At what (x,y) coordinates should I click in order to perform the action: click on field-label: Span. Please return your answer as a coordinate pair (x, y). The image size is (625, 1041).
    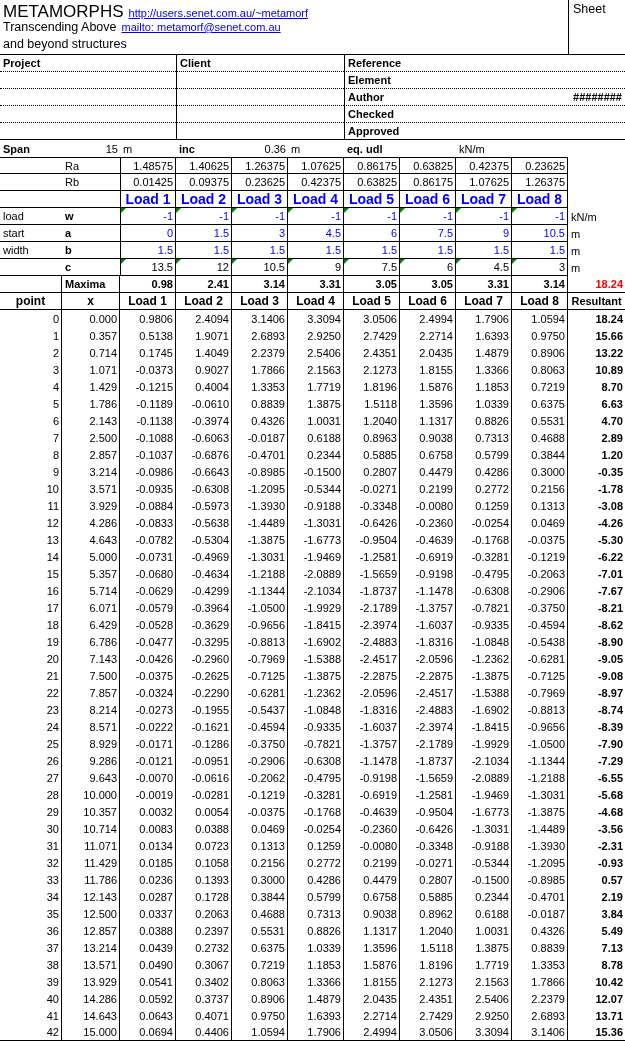
    Looking at the image, I should click on (16, 148).